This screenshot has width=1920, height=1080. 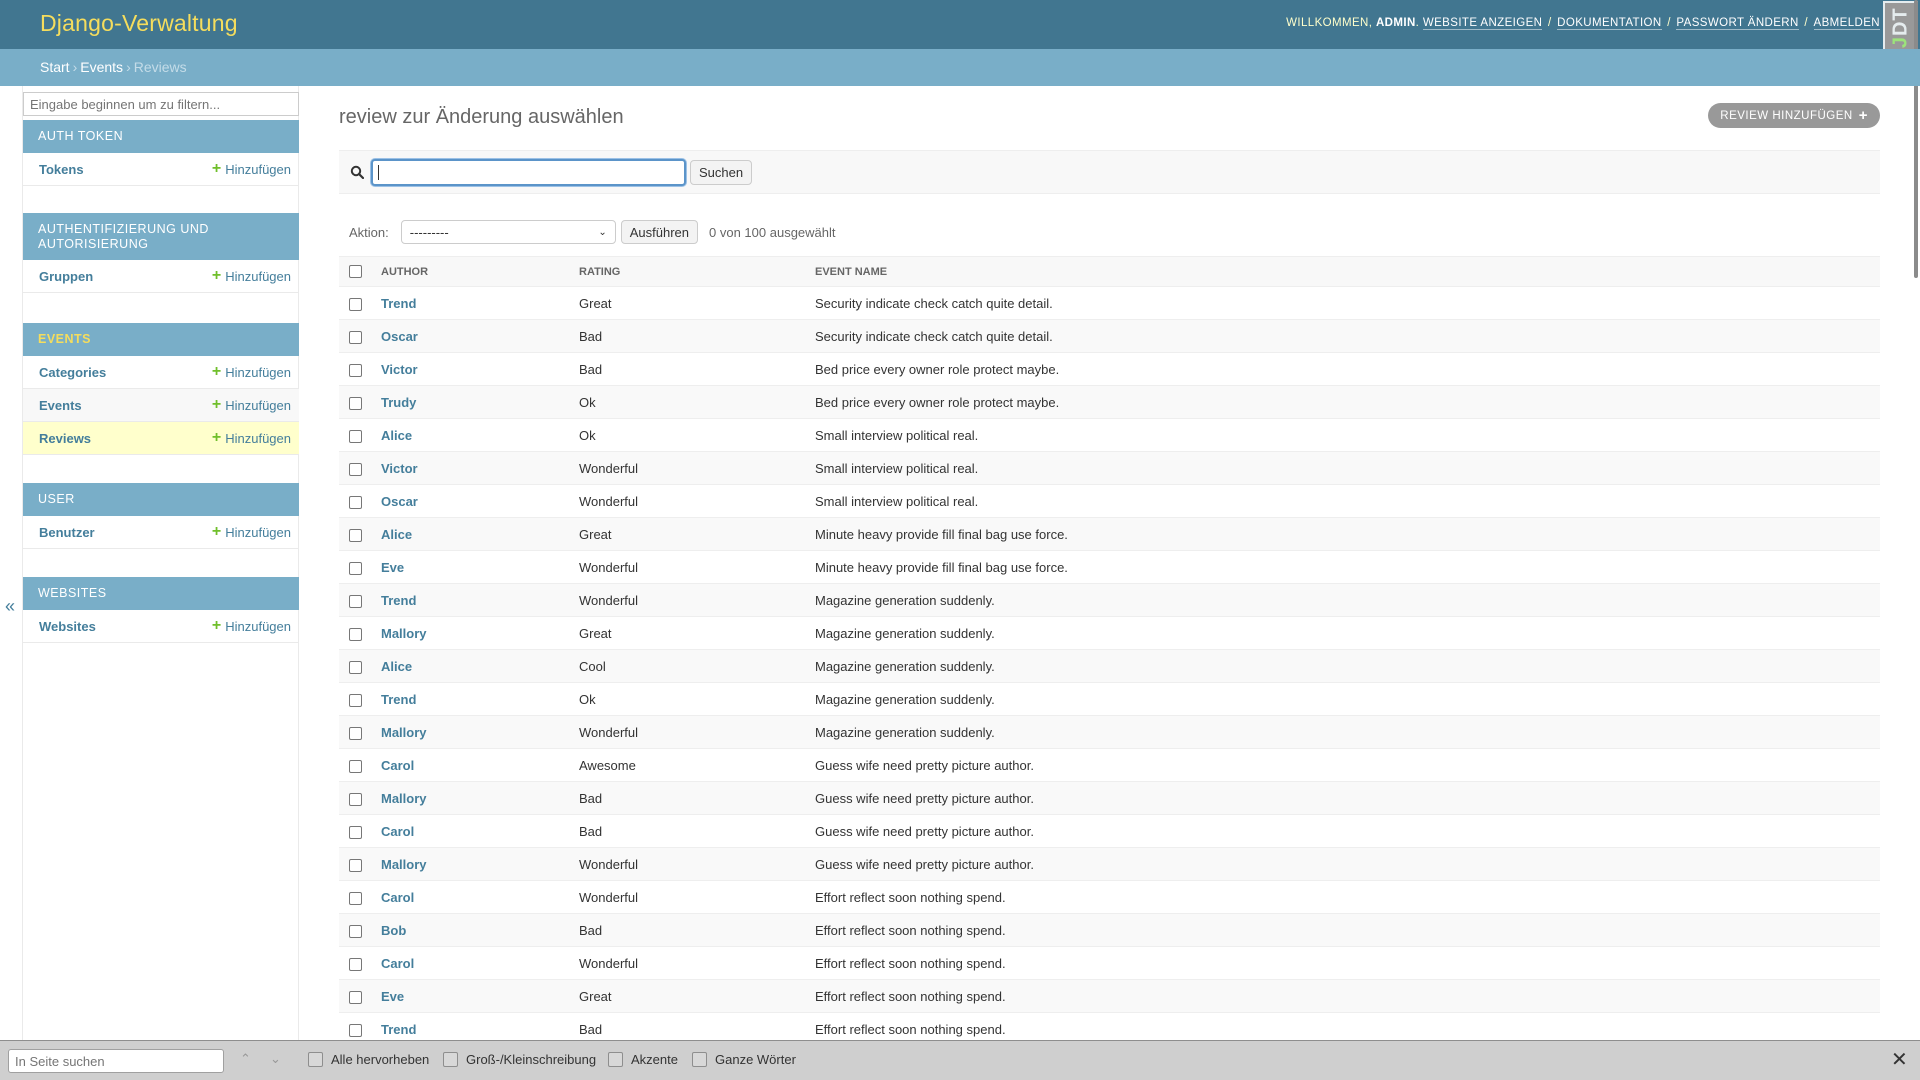 What do you see at coordinates (744, 1059) in the screenshot?
I see `whole-words-option: Ganze Wörter` at bounding box center [744, 1059].